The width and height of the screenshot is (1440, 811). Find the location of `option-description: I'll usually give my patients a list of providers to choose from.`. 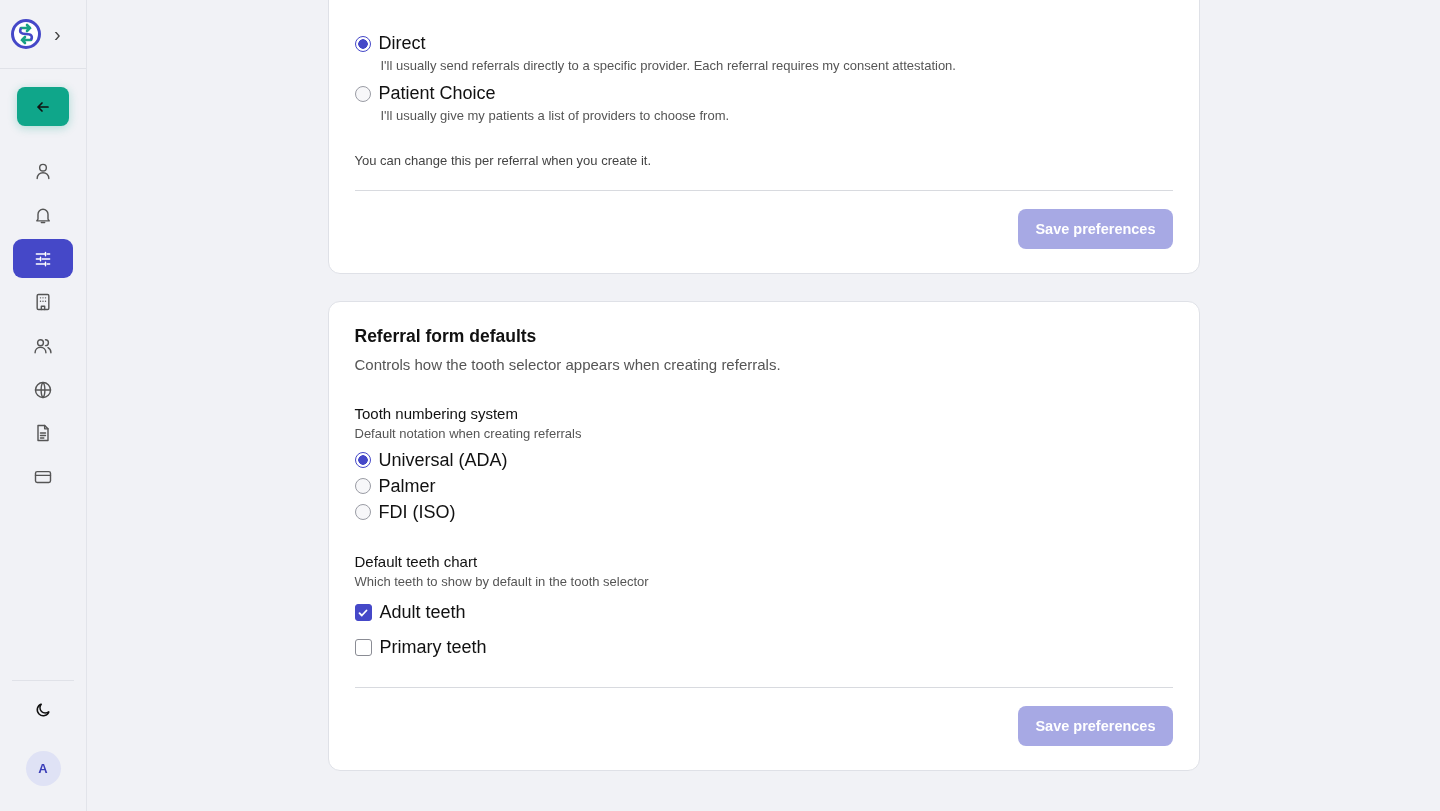

option-description: I'll usually give my patients a list of providers to choose from. is located at coordinates (555, 115).